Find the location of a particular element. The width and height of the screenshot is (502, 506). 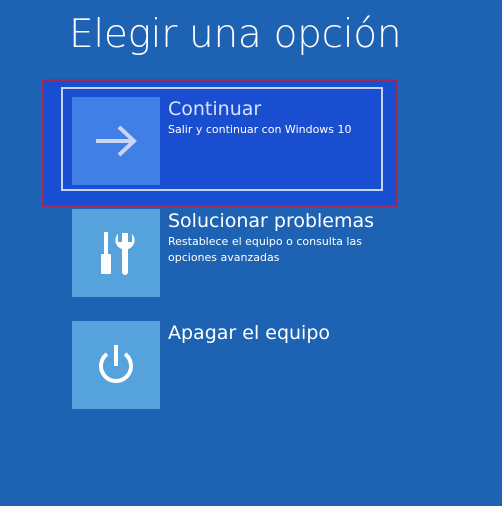

option-troubleshoot-tile is located at coordinates (116, 253).